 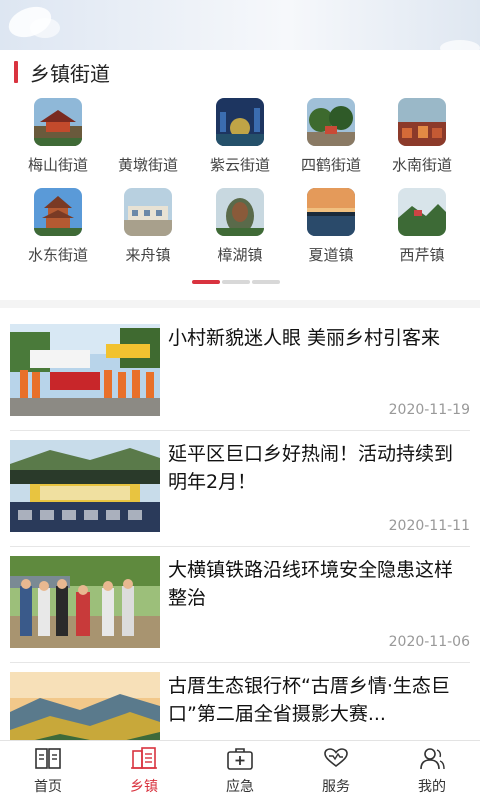 What do you see at coordinates (240, 255) in the screenshot?
I see `town-name: 樟湖镇` at bounding box center [240, 255].